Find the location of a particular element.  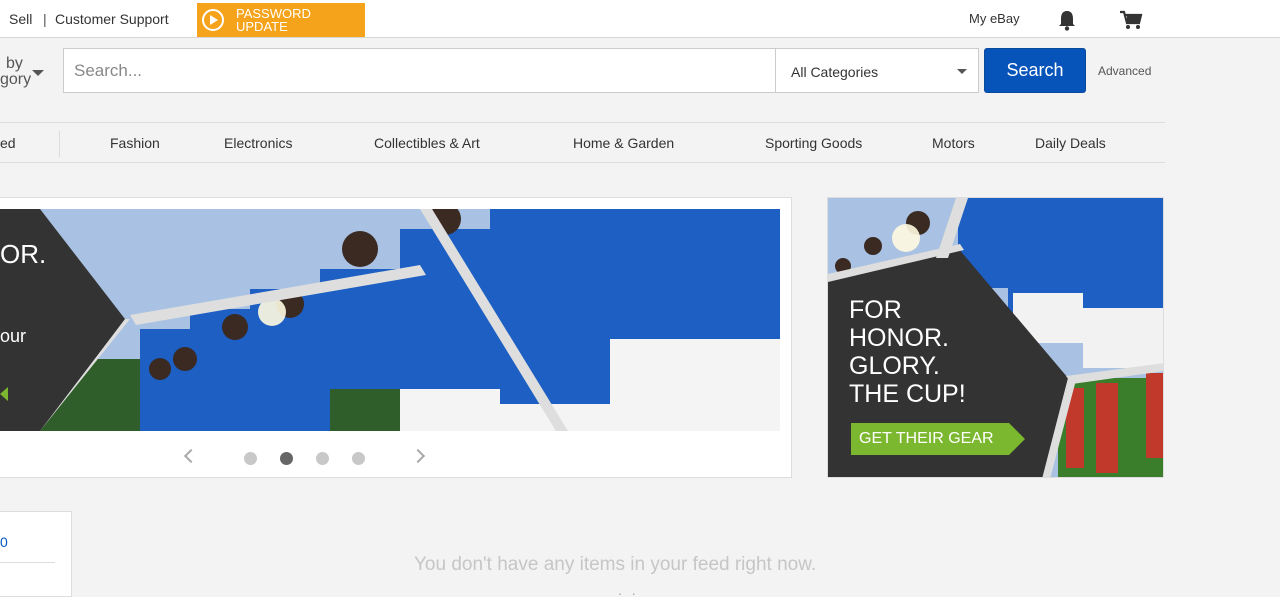

bell-icon is located at coordinates (1067, 20).